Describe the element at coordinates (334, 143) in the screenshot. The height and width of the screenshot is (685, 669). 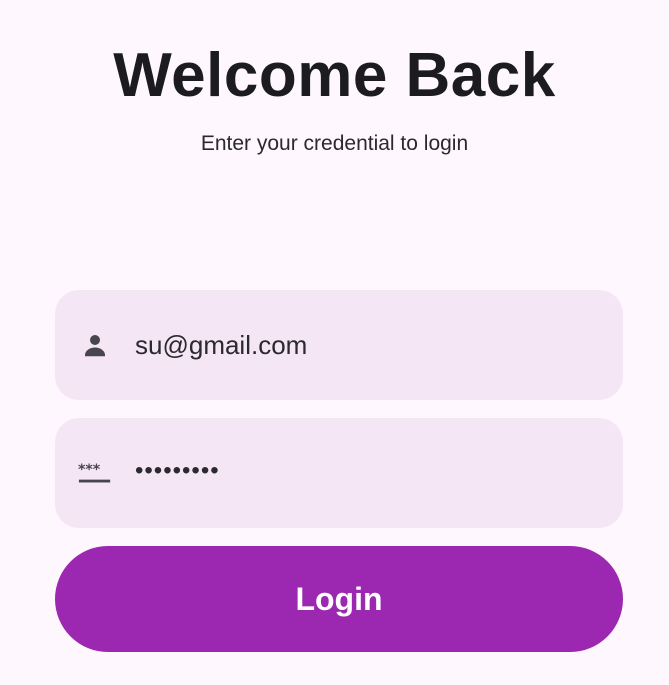
I see `page-subtitle: Enter your credential to login` at that location.